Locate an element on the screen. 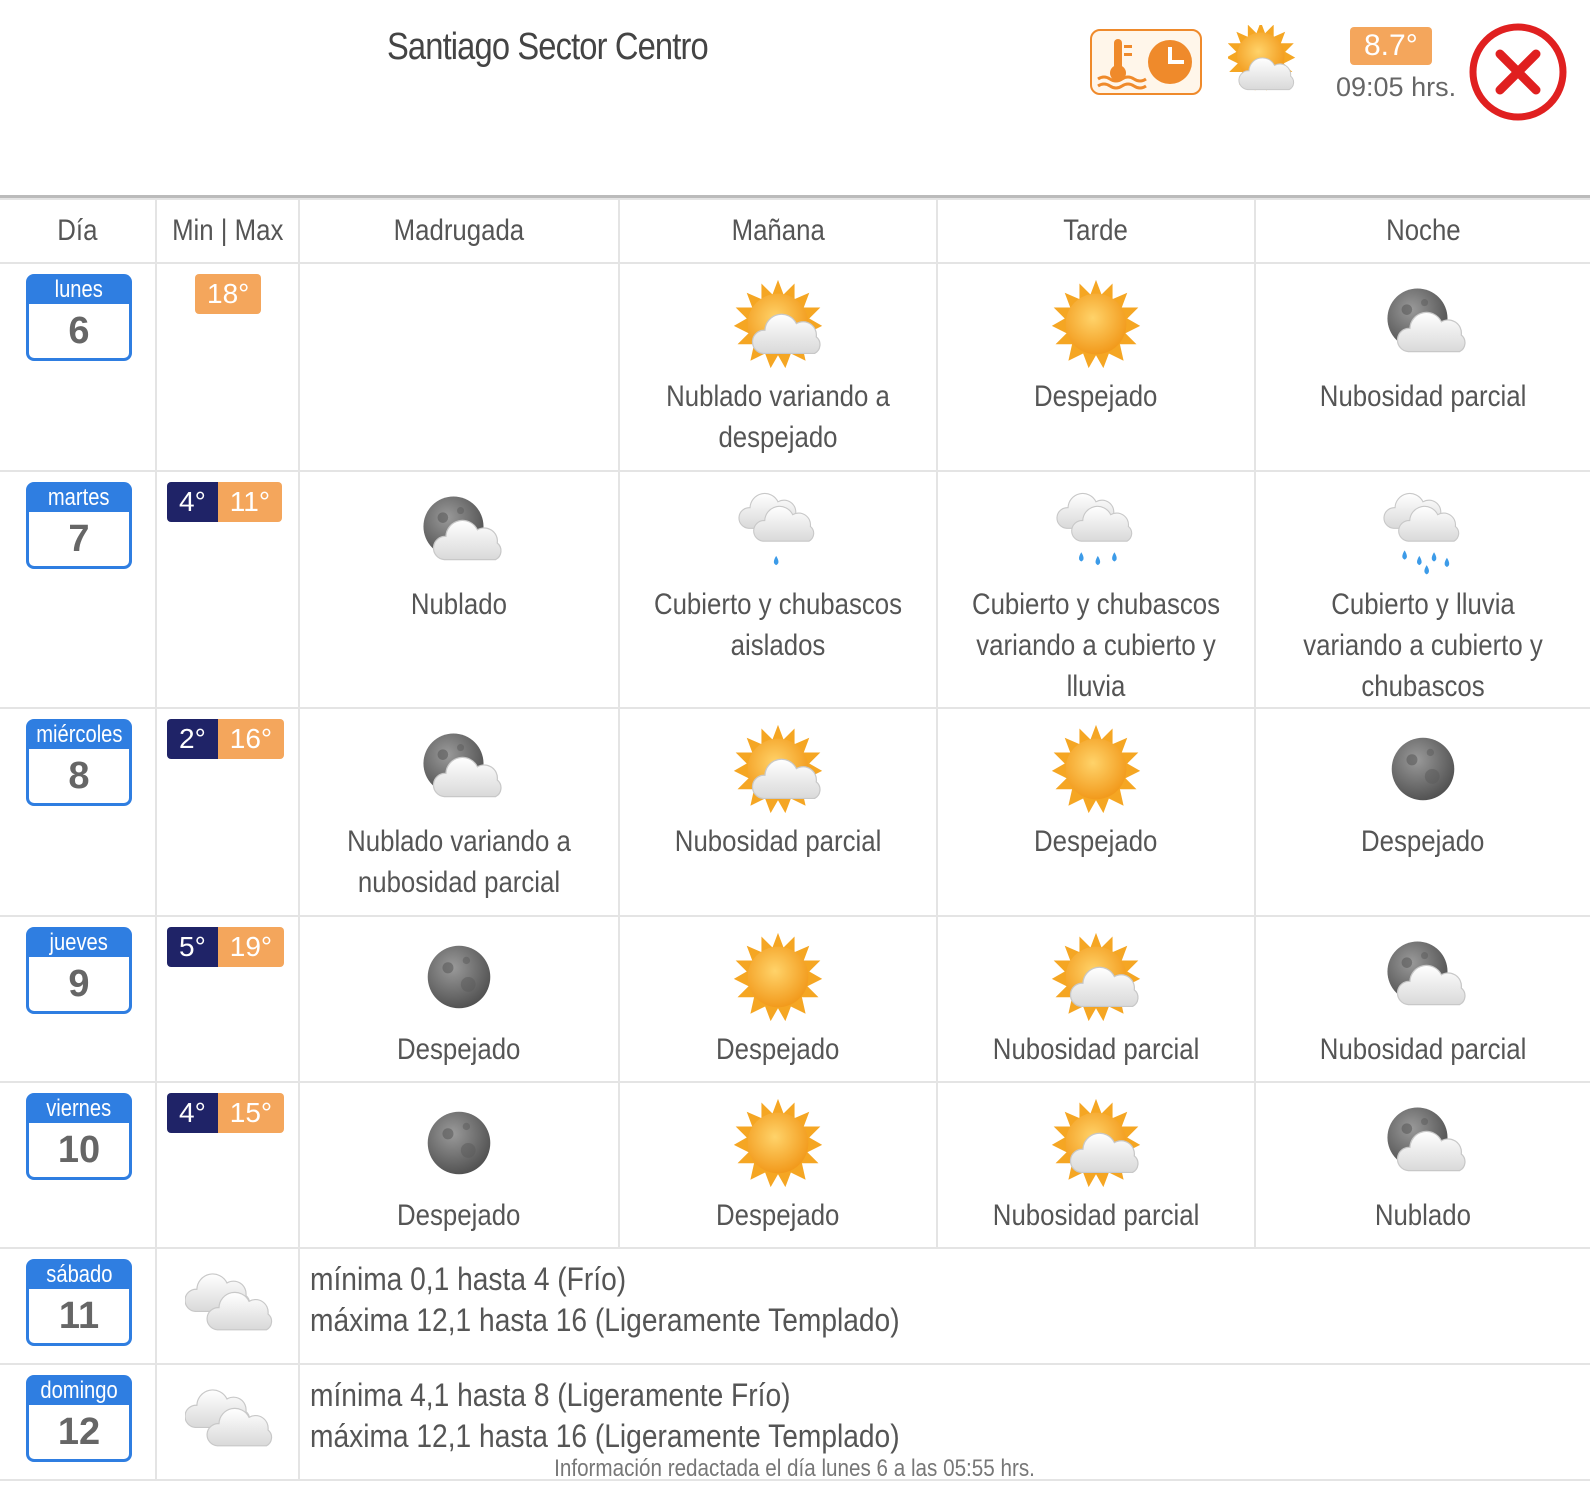  day-number: 6 is located at coordinates (79, 332).